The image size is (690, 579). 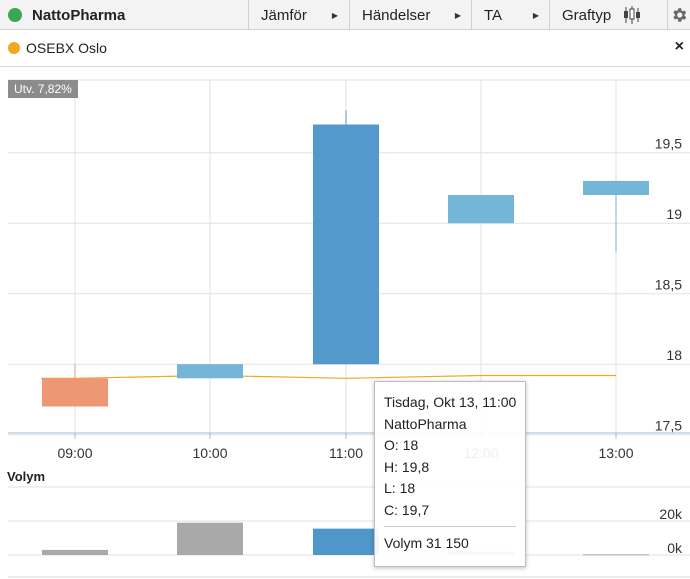 I want to click on tooltip-divider, so click(x=450, y=526).